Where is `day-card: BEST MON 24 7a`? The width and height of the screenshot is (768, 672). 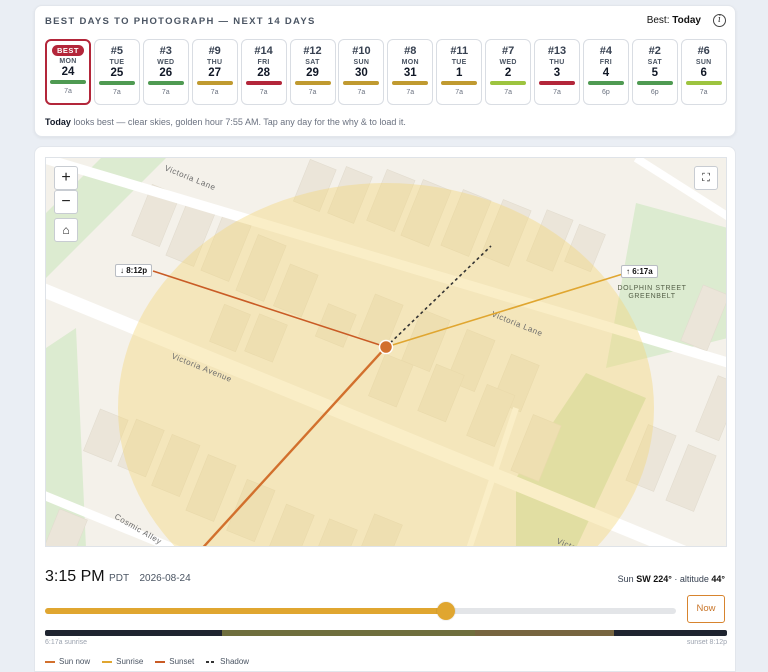 day-card: BEST MON 24 7a is located at coordinates (68, 72).